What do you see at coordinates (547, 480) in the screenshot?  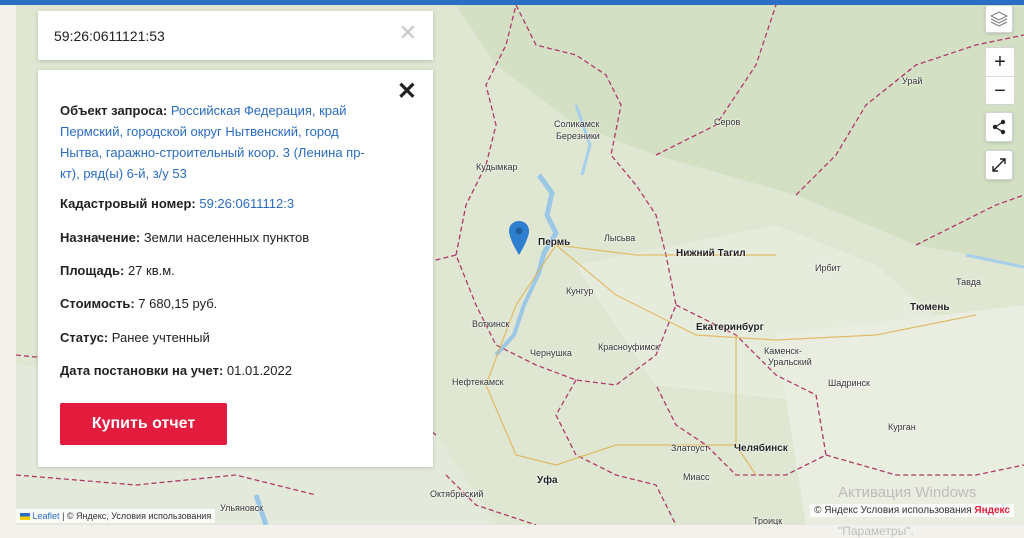 I see `city-label: Уфа` at bounding box center [547, 480].